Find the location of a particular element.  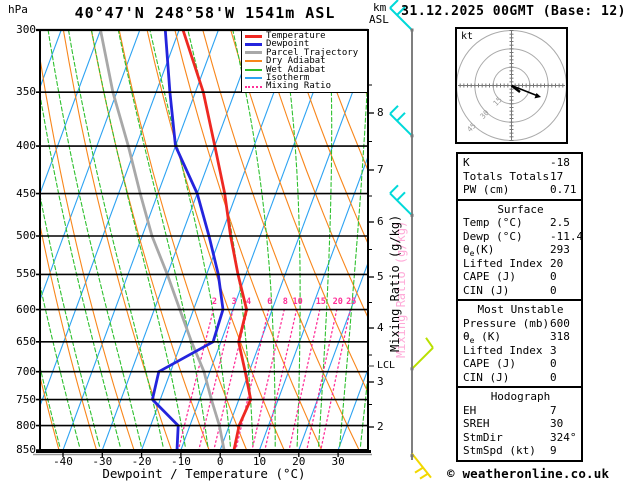

indices-row-label: EH is located at coordinates (470, 410).